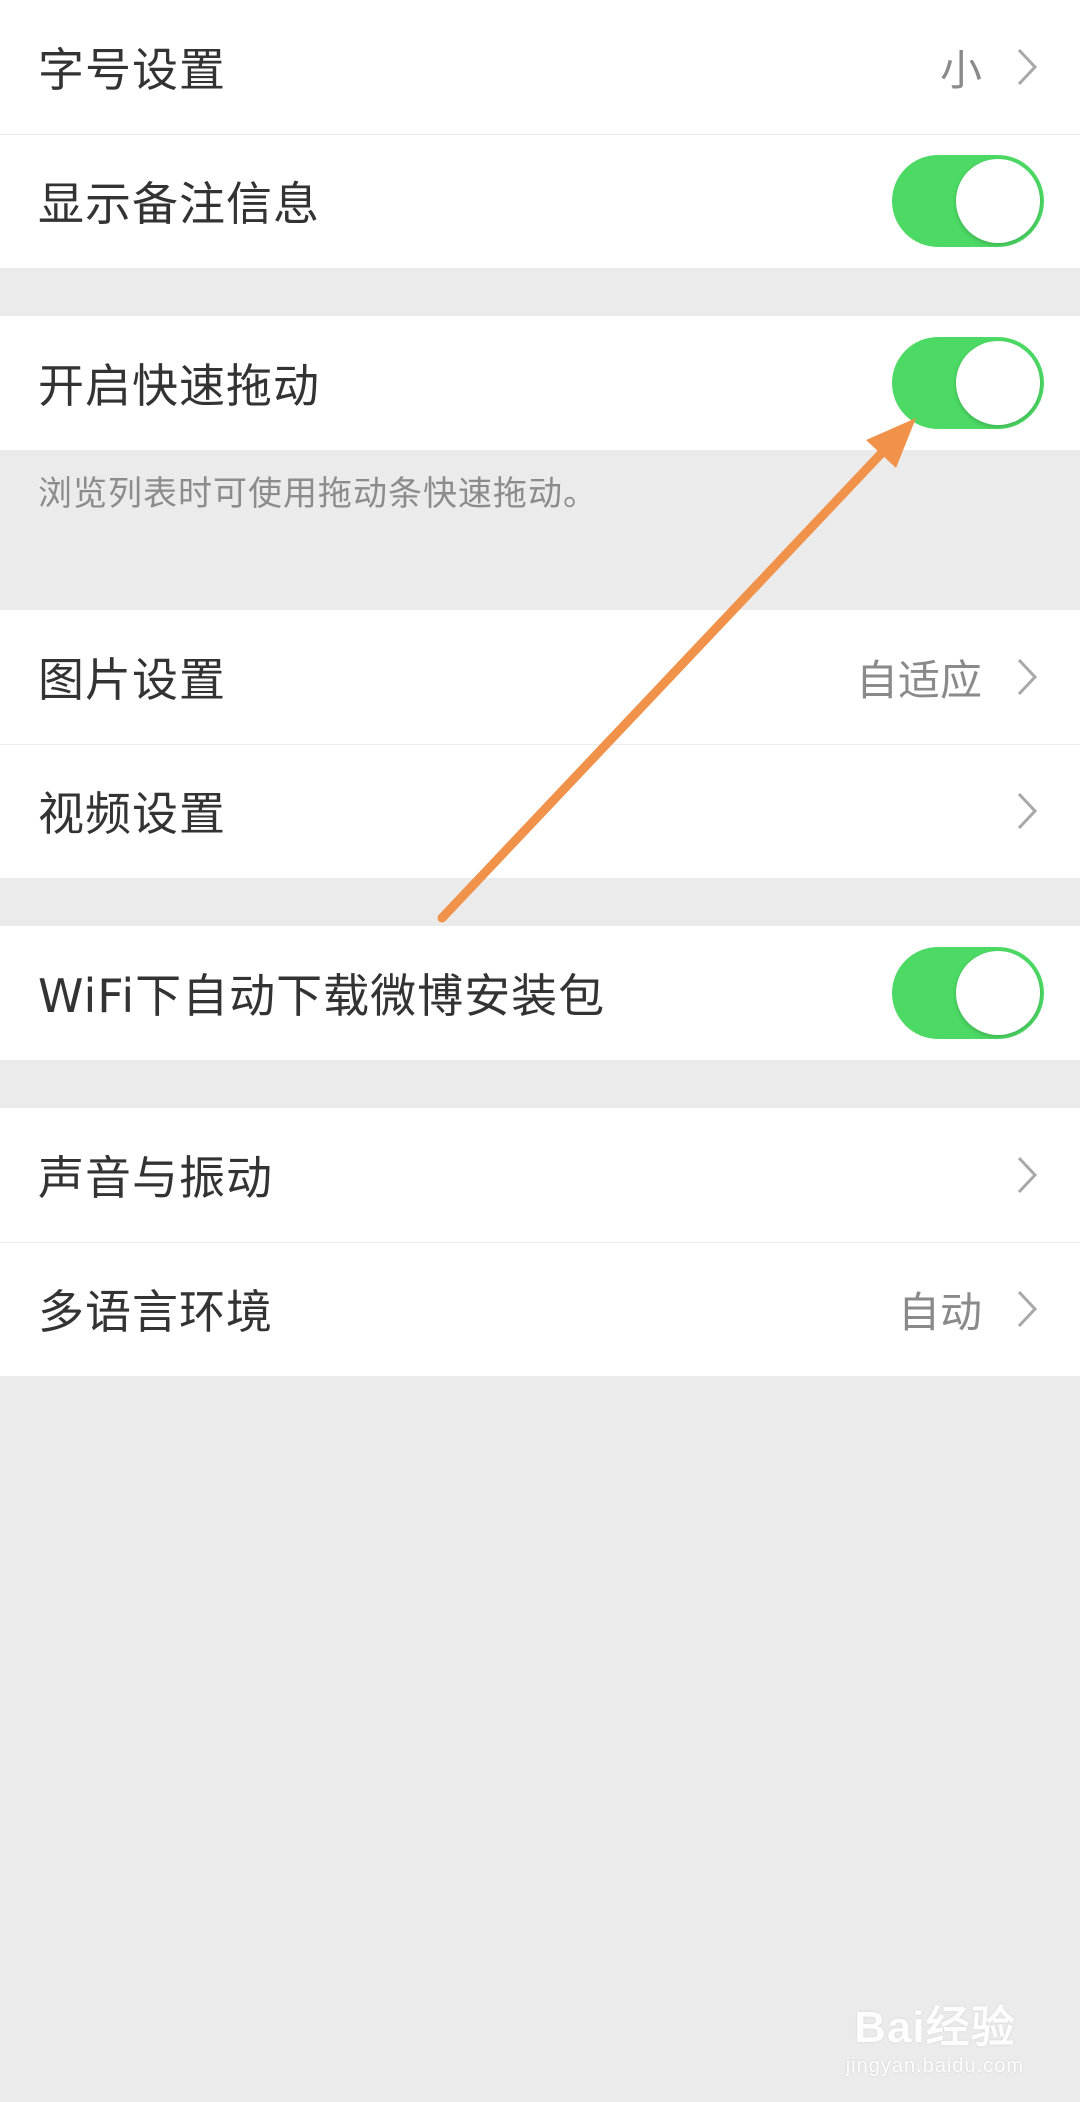 The height and width of the screenshot is (2102, 1080). What do you see at coordinates (132, 680) in the screenshot?
I see `image-settings-label: 图片设置` at bounding box center [132, 680].